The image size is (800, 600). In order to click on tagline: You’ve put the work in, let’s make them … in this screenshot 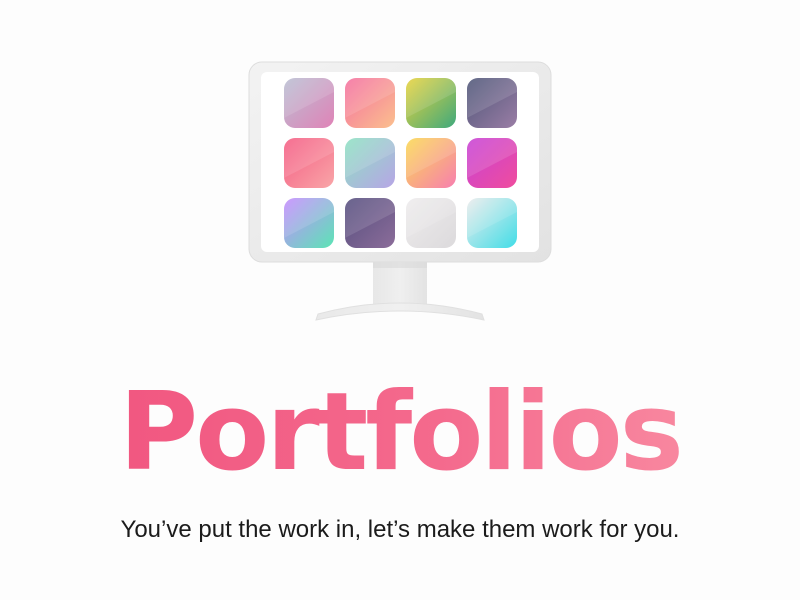, I will do `click(400, 529)`.